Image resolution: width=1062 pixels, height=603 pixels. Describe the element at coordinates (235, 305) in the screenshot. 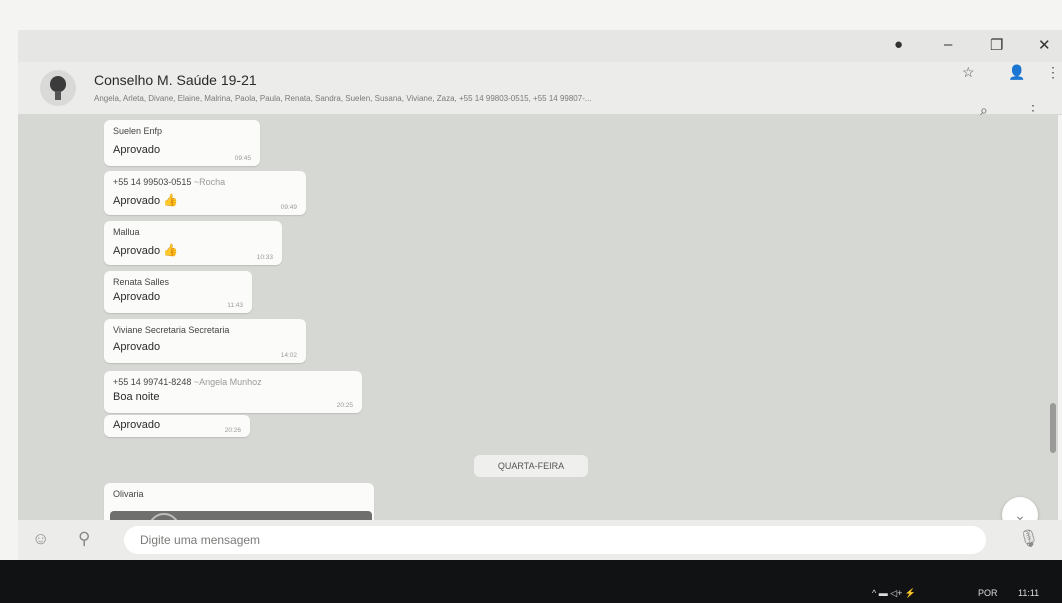

I see `message-time: 11:43` at that location.